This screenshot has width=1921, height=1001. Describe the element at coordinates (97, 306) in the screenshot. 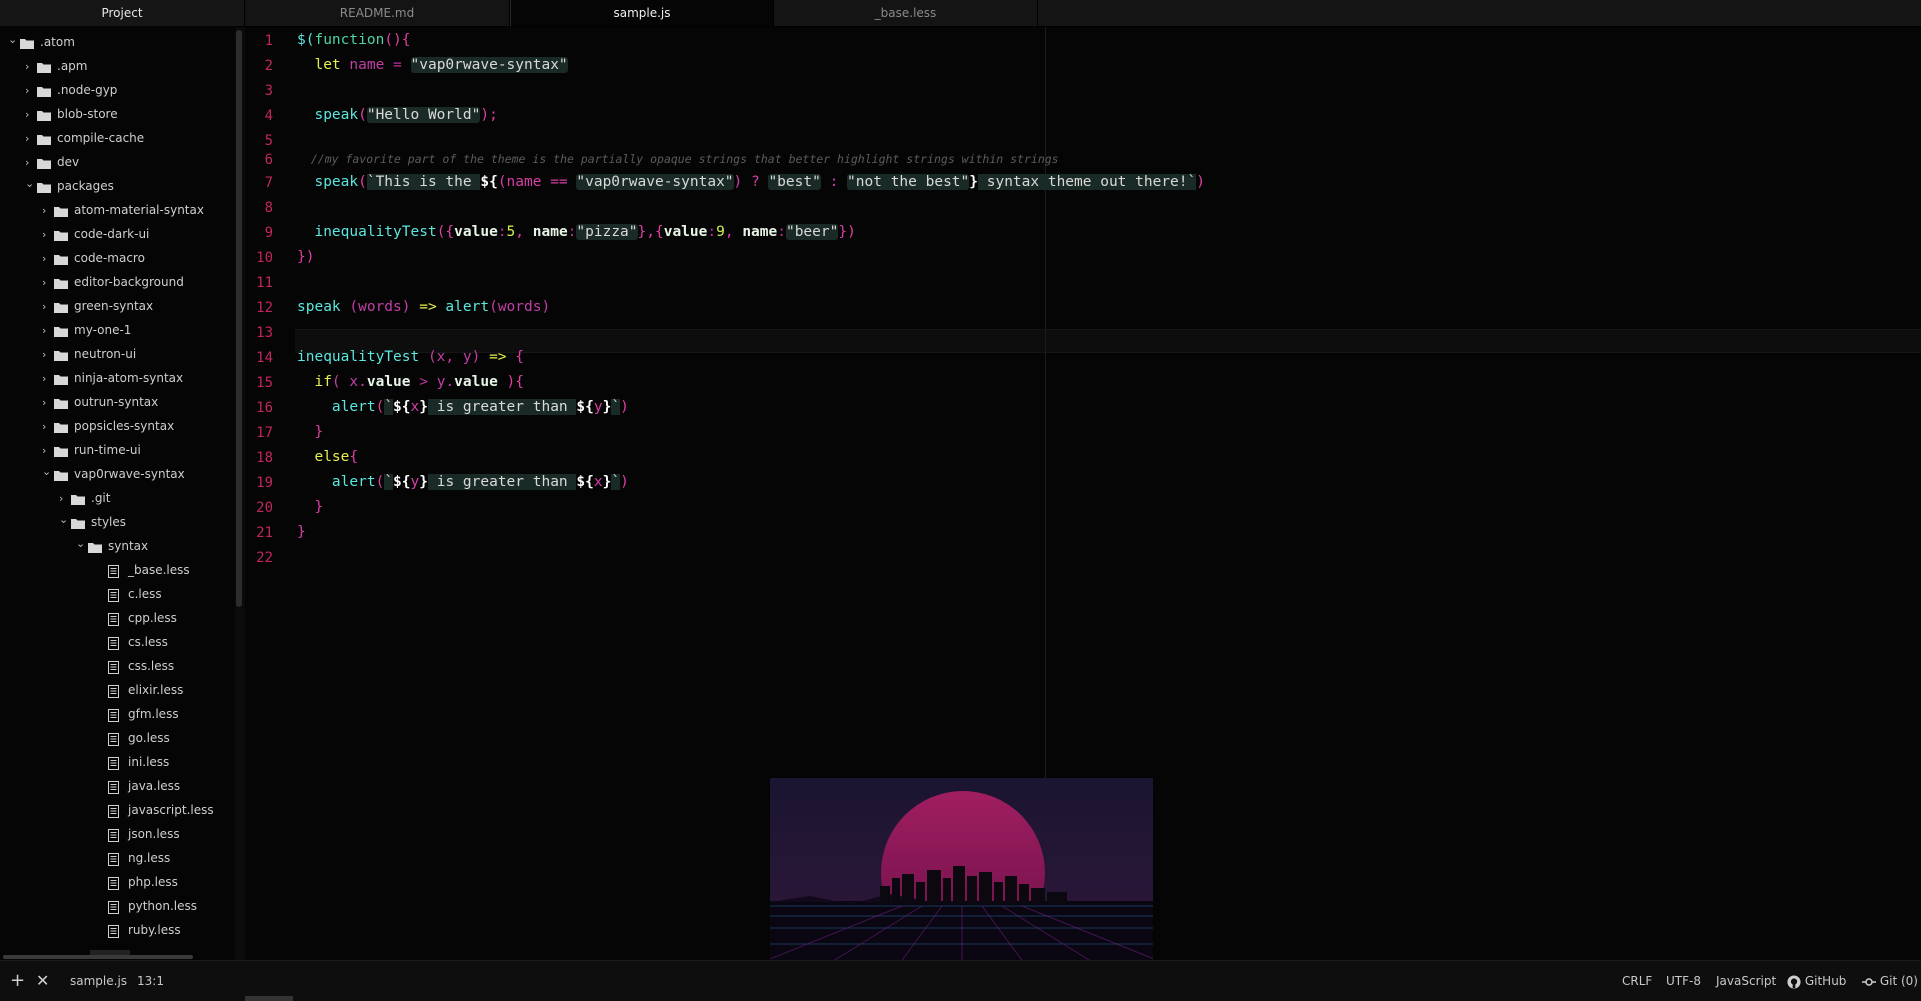

I see `tree-folder: › green-syntax` at that location.